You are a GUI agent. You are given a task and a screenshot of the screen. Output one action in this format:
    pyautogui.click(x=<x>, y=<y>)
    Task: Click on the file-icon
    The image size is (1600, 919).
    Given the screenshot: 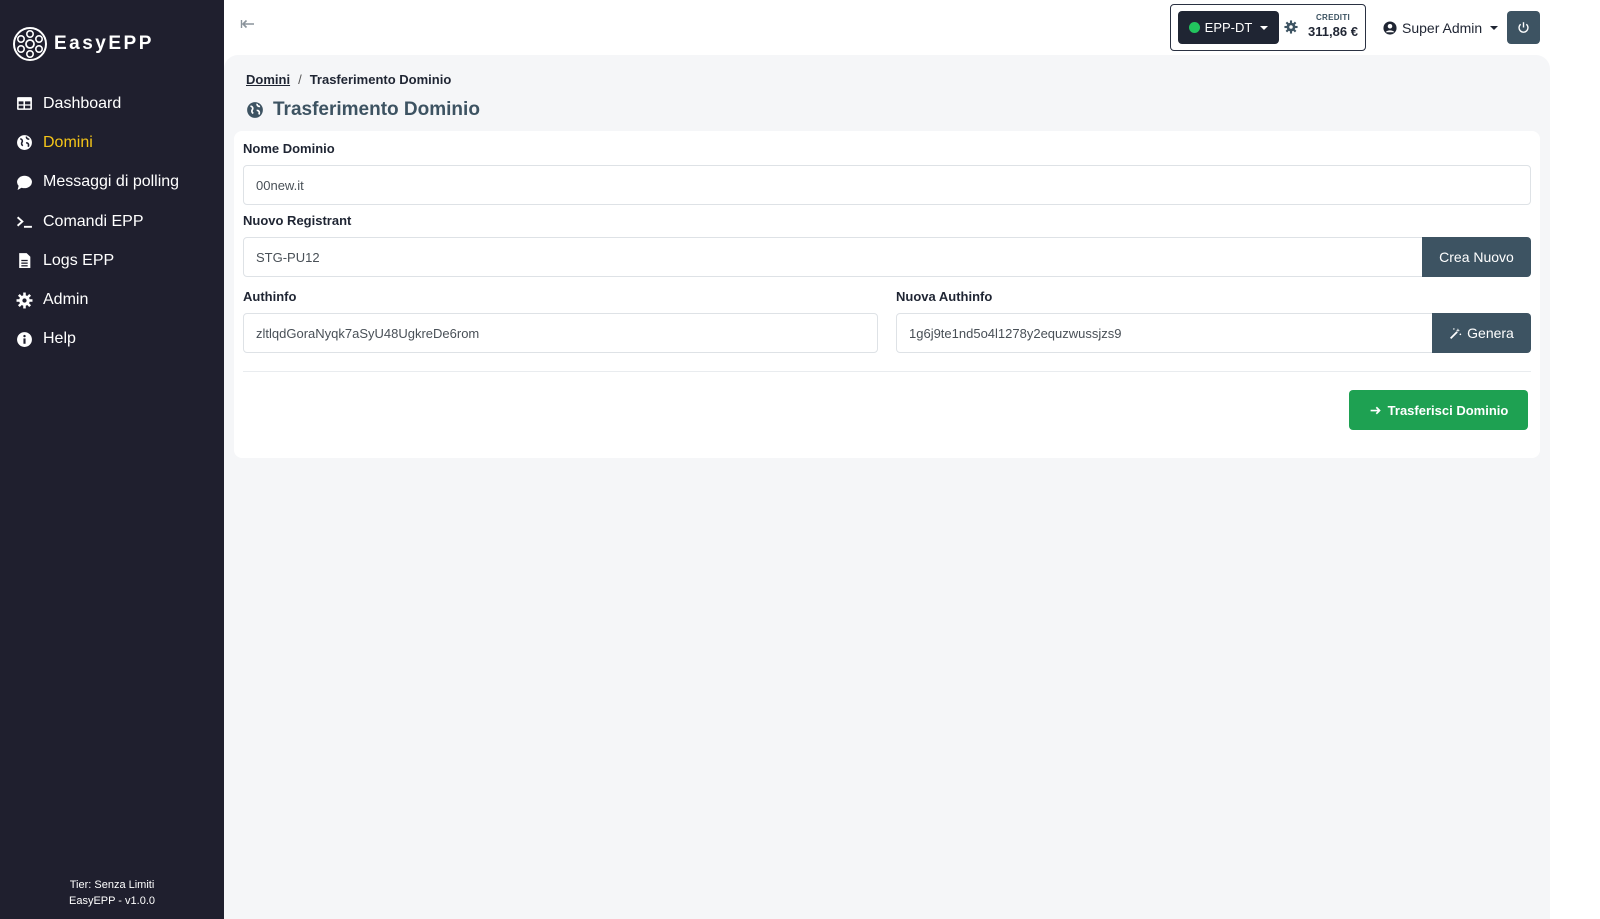 What is the action you would take?
    pyautogui.click(x=24, y=260)
    